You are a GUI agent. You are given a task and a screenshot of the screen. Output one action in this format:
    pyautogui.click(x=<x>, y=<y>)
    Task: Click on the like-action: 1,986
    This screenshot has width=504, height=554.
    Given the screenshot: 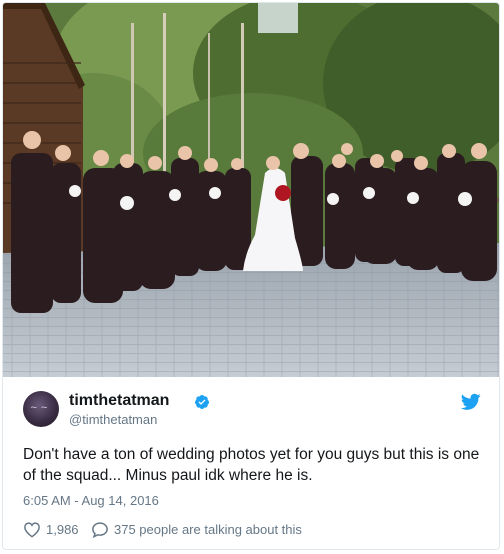 What is the action you would take?
    pyautogui.click(x=51, y=529)
    